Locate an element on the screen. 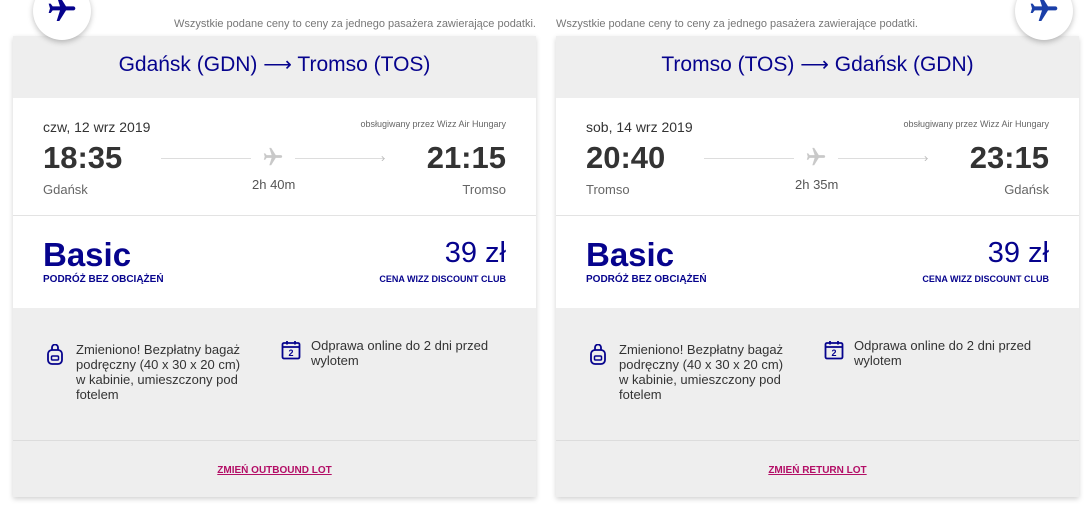 The height and width of the screenshot is (509, 1089). departure-city: Tromso is located at coordinates (608, 189).